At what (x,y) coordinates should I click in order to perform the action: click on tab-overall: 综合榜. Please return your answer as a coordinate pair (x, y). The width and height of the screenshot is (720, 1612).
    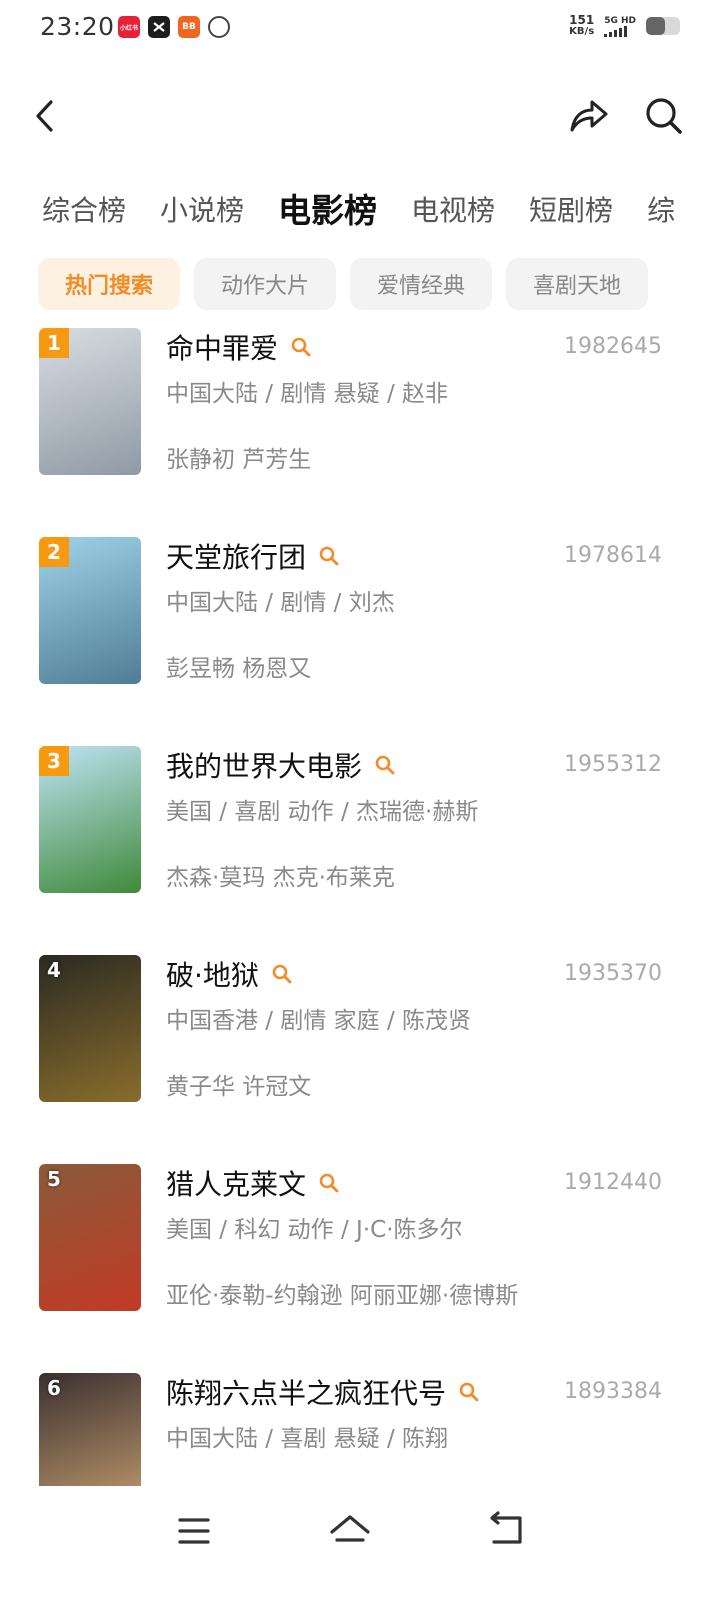
    Looking at the image, I should click on (84, 213).